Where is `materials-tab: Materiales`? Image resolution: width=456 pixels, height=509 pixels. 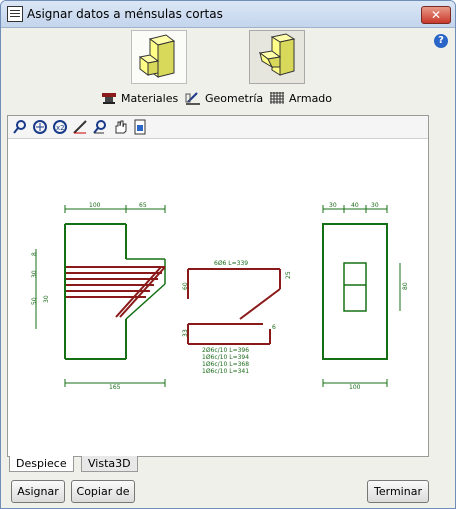 materials-tab: Materiales is located at coordinates (139, 98).